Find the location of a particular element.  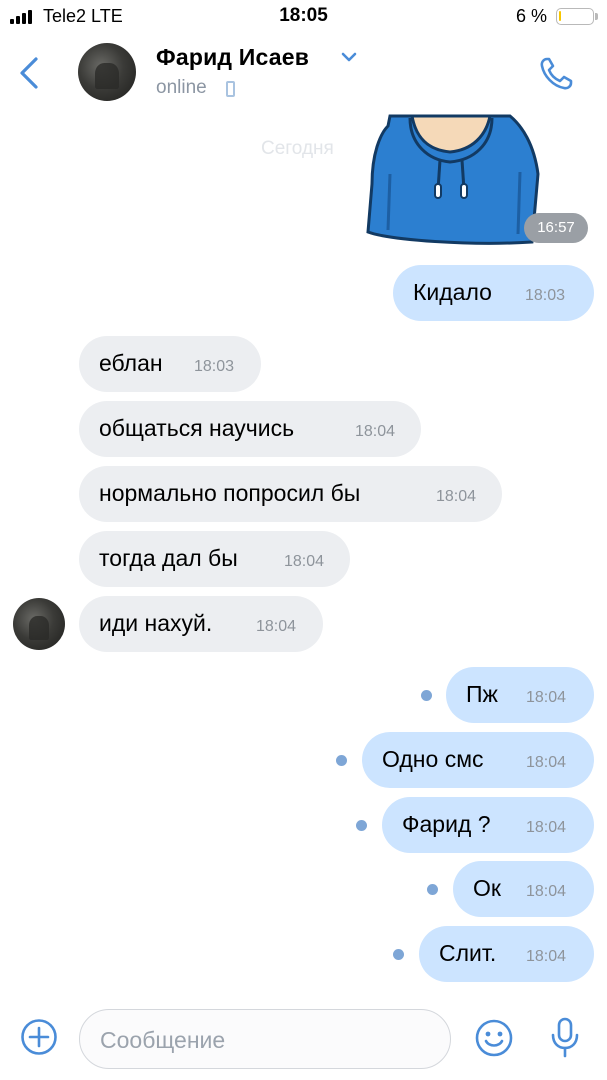

message-text: общаться научись is located at coordinates (197, 428).